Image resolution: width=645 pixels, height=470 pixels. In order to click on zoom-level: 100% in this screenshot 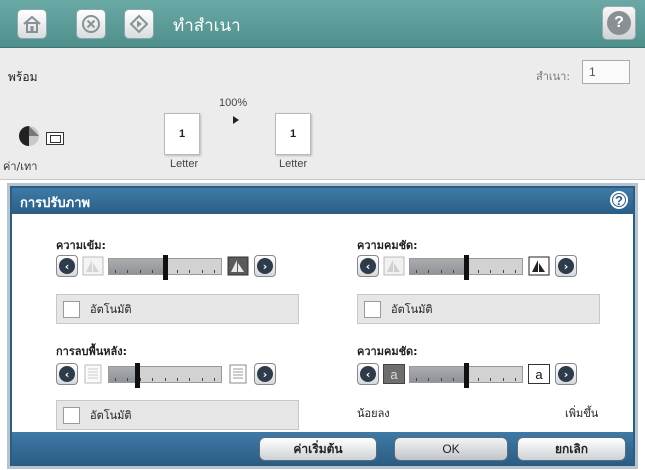, I will do `click(233, 103)`.